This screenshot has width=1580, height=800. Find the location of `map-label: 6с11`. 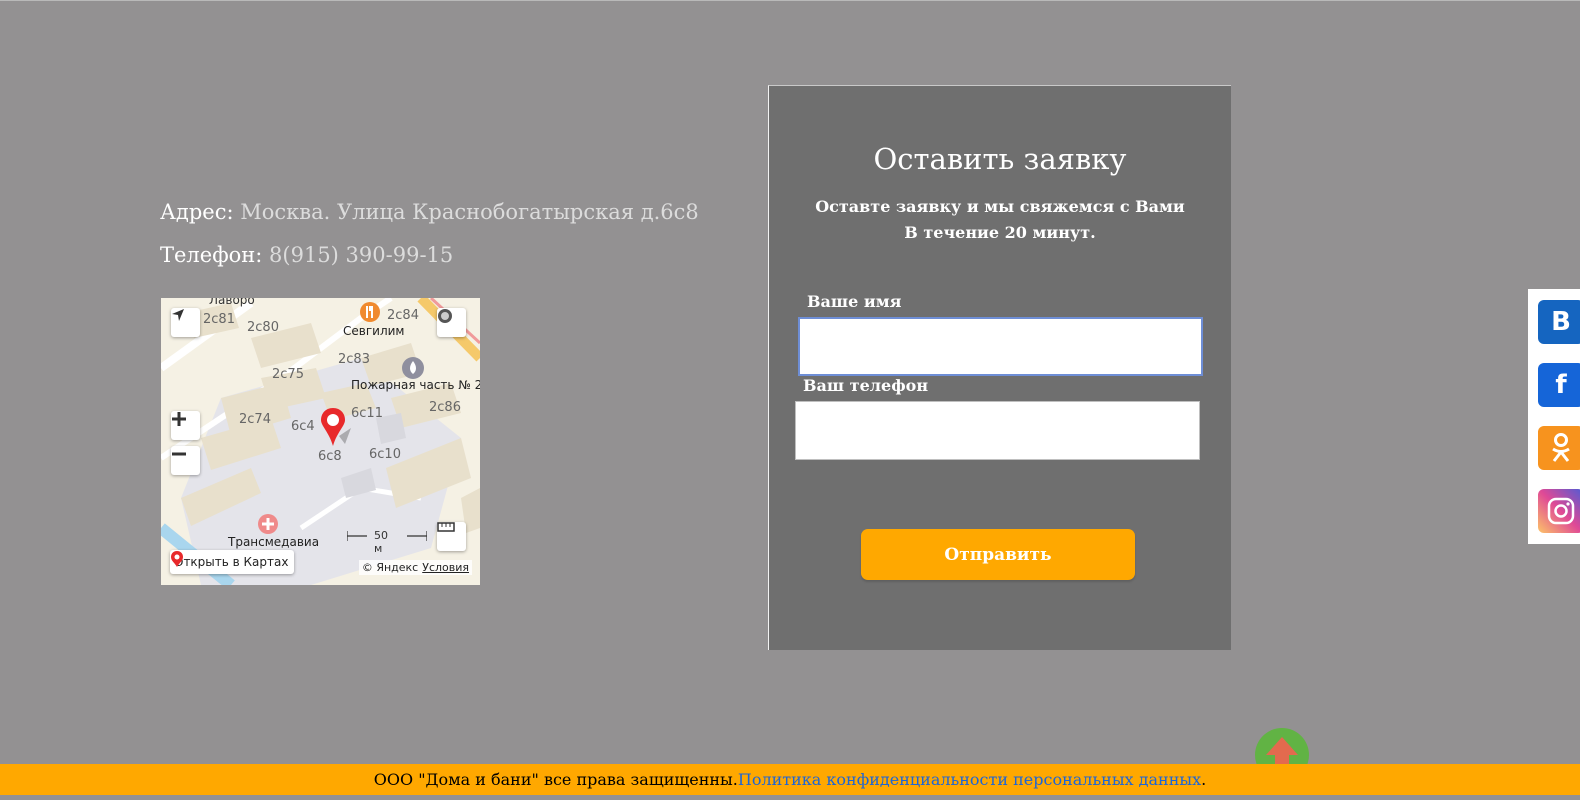

map-label: 6с11 is located at coordinates (367, 413).